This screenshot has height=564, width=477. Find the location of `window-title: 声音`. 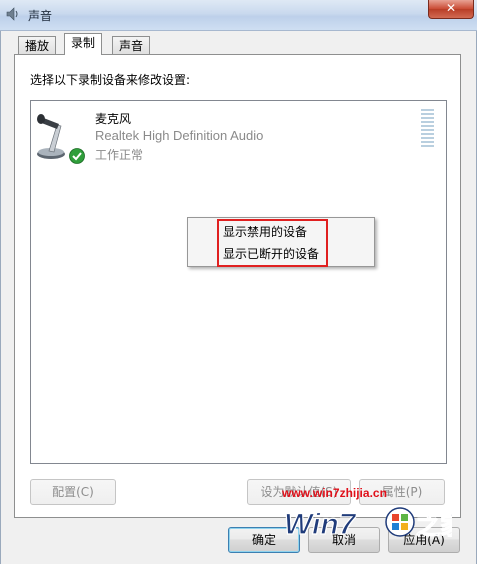

window-title: 声音 is located at coordinates (40, 16).